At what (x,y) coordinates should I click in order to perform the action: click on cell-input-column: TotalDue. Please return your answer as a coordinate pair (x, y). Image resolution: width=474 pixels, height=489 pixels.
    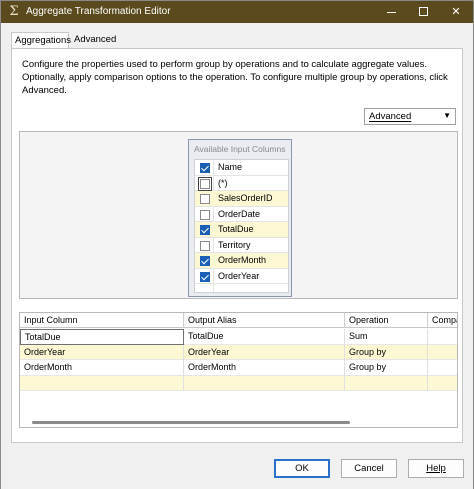
    Looking at the image, I should click on (102, 337).